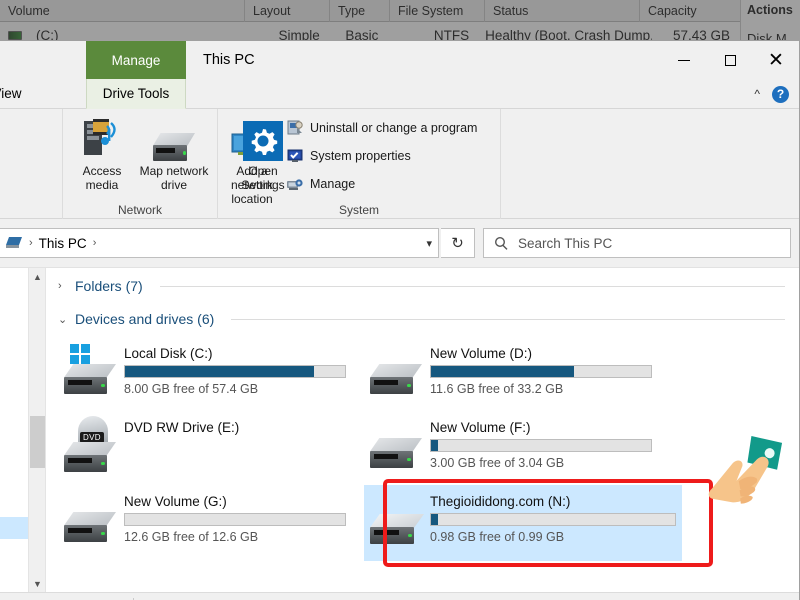 The image size is (800, 600). I want to click on this-pc-icon, so click(14, 242).